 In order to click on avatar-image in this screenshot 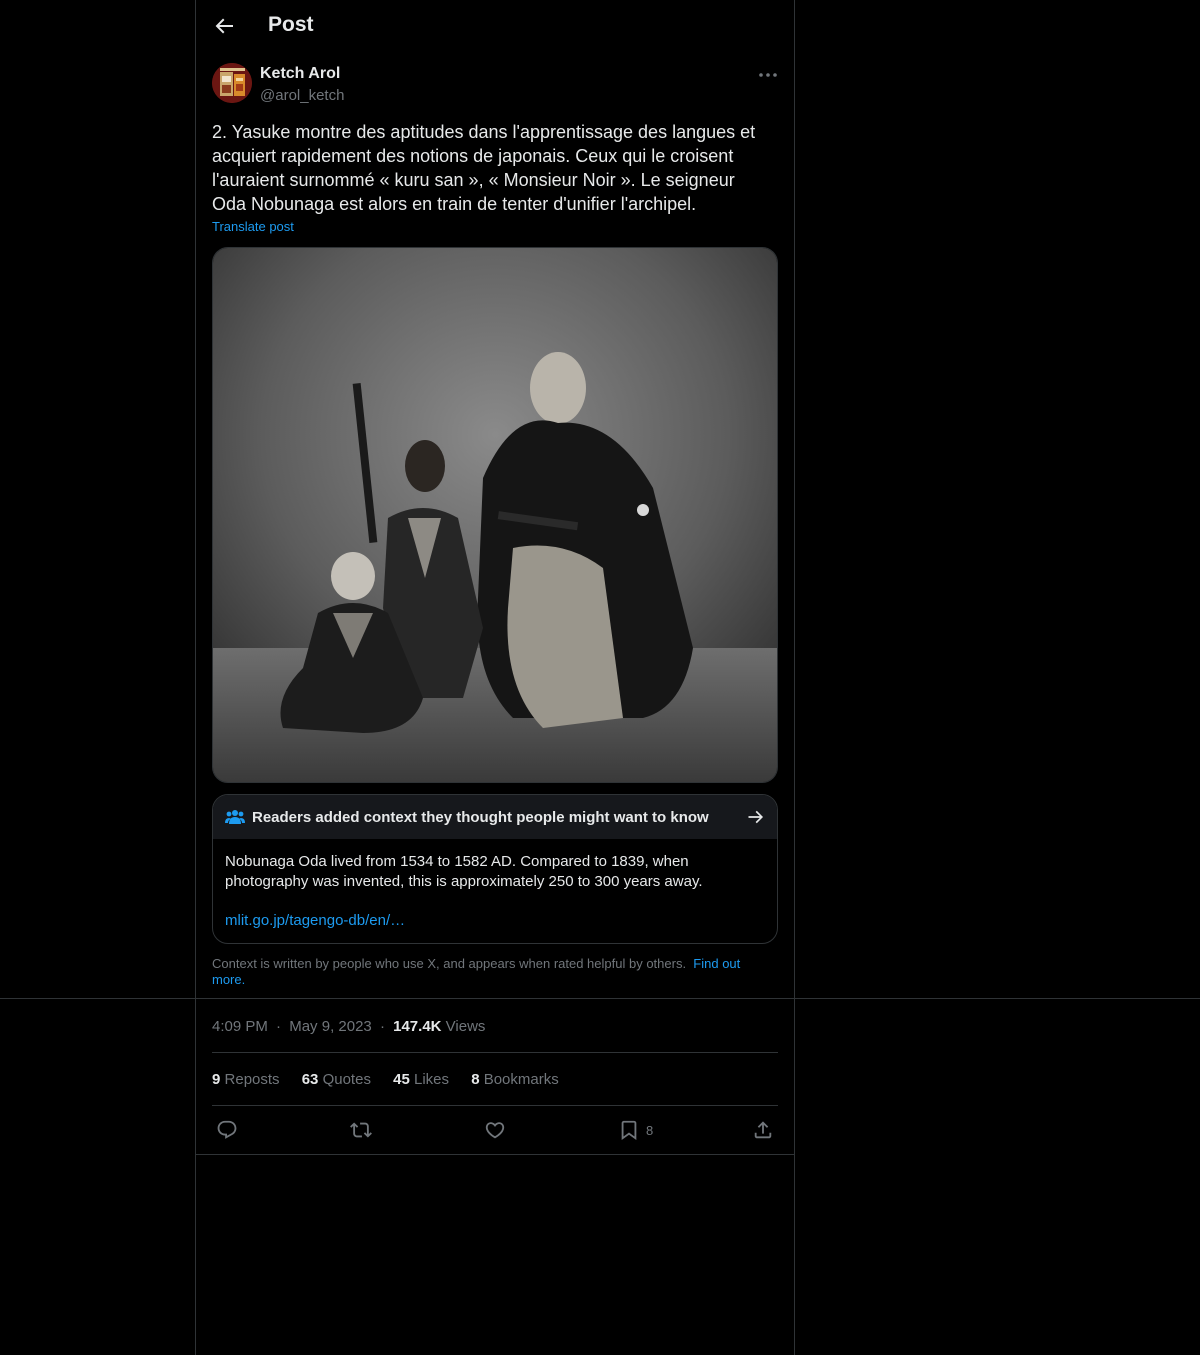, I will do `click(232, 83)`.